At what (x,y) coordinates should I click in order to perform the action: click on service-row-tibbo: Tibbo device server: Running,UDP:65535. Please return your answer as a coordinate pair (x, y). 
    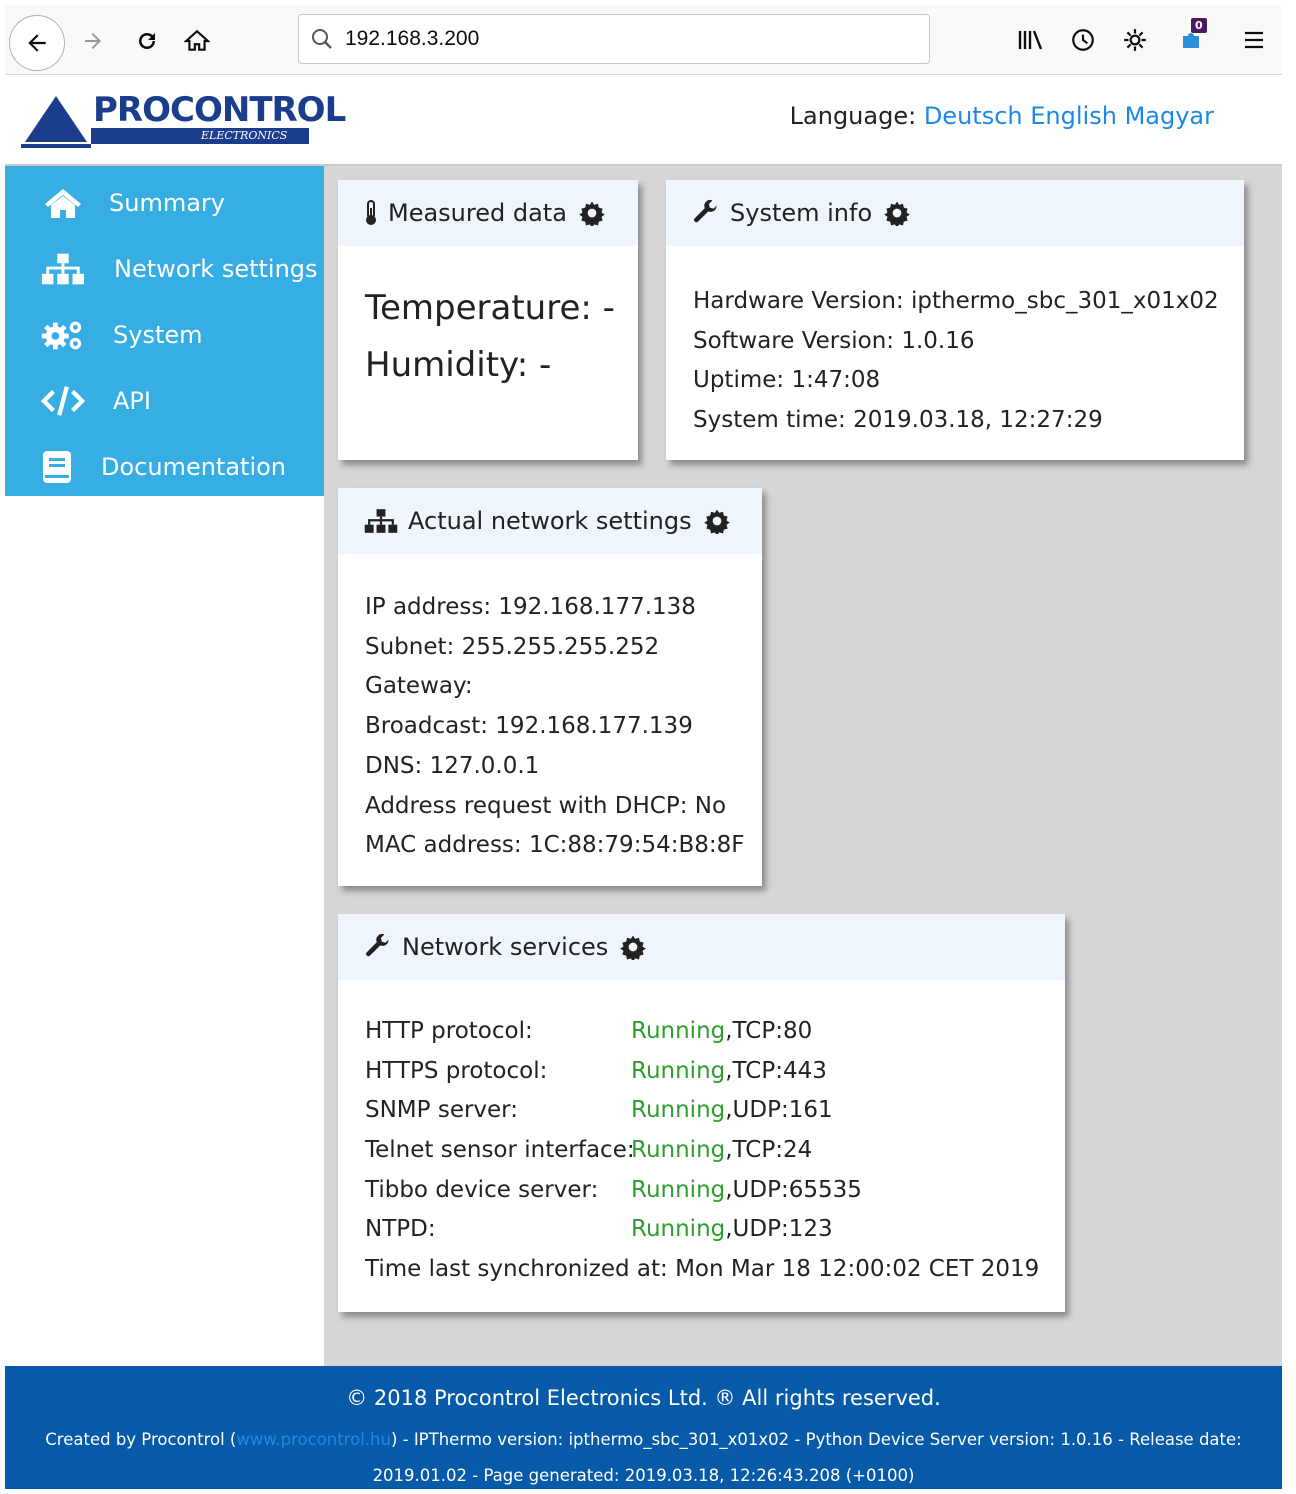
    Looking at the image, I should click on (710, 1191).